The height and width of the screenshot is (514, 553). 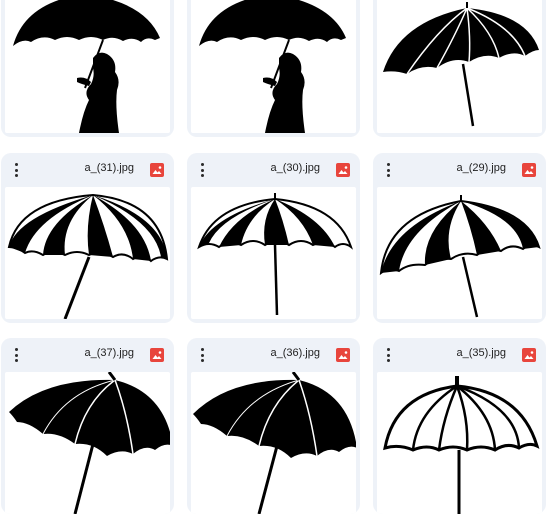 I want to click on file-card: a_(31).jpg, so click(x=87, y=238).